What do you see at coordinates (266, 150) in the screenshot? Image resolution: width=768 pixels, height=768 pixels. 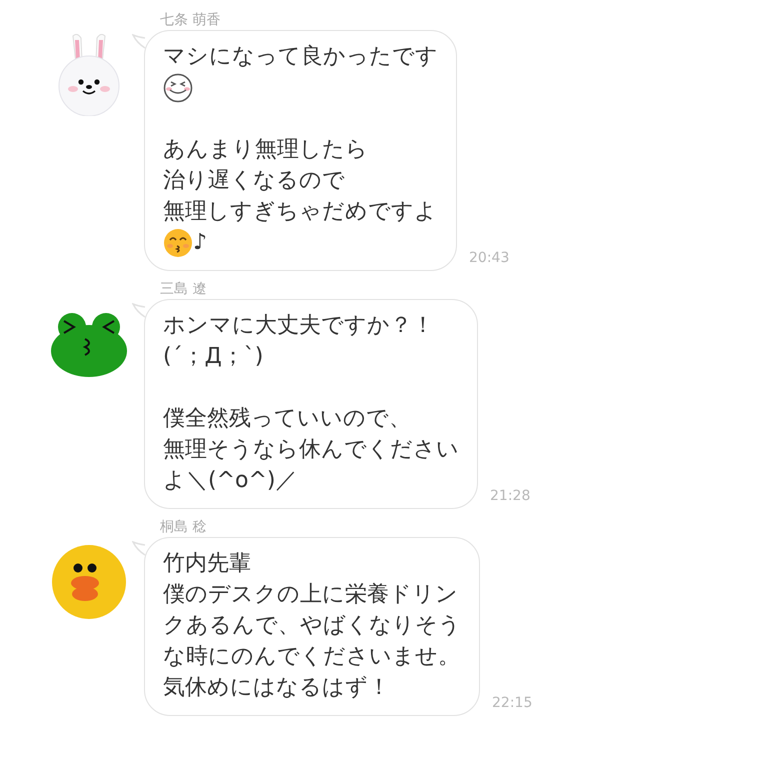 I see `message-text: あんまり無理したら` at bounding box center [266, 150].